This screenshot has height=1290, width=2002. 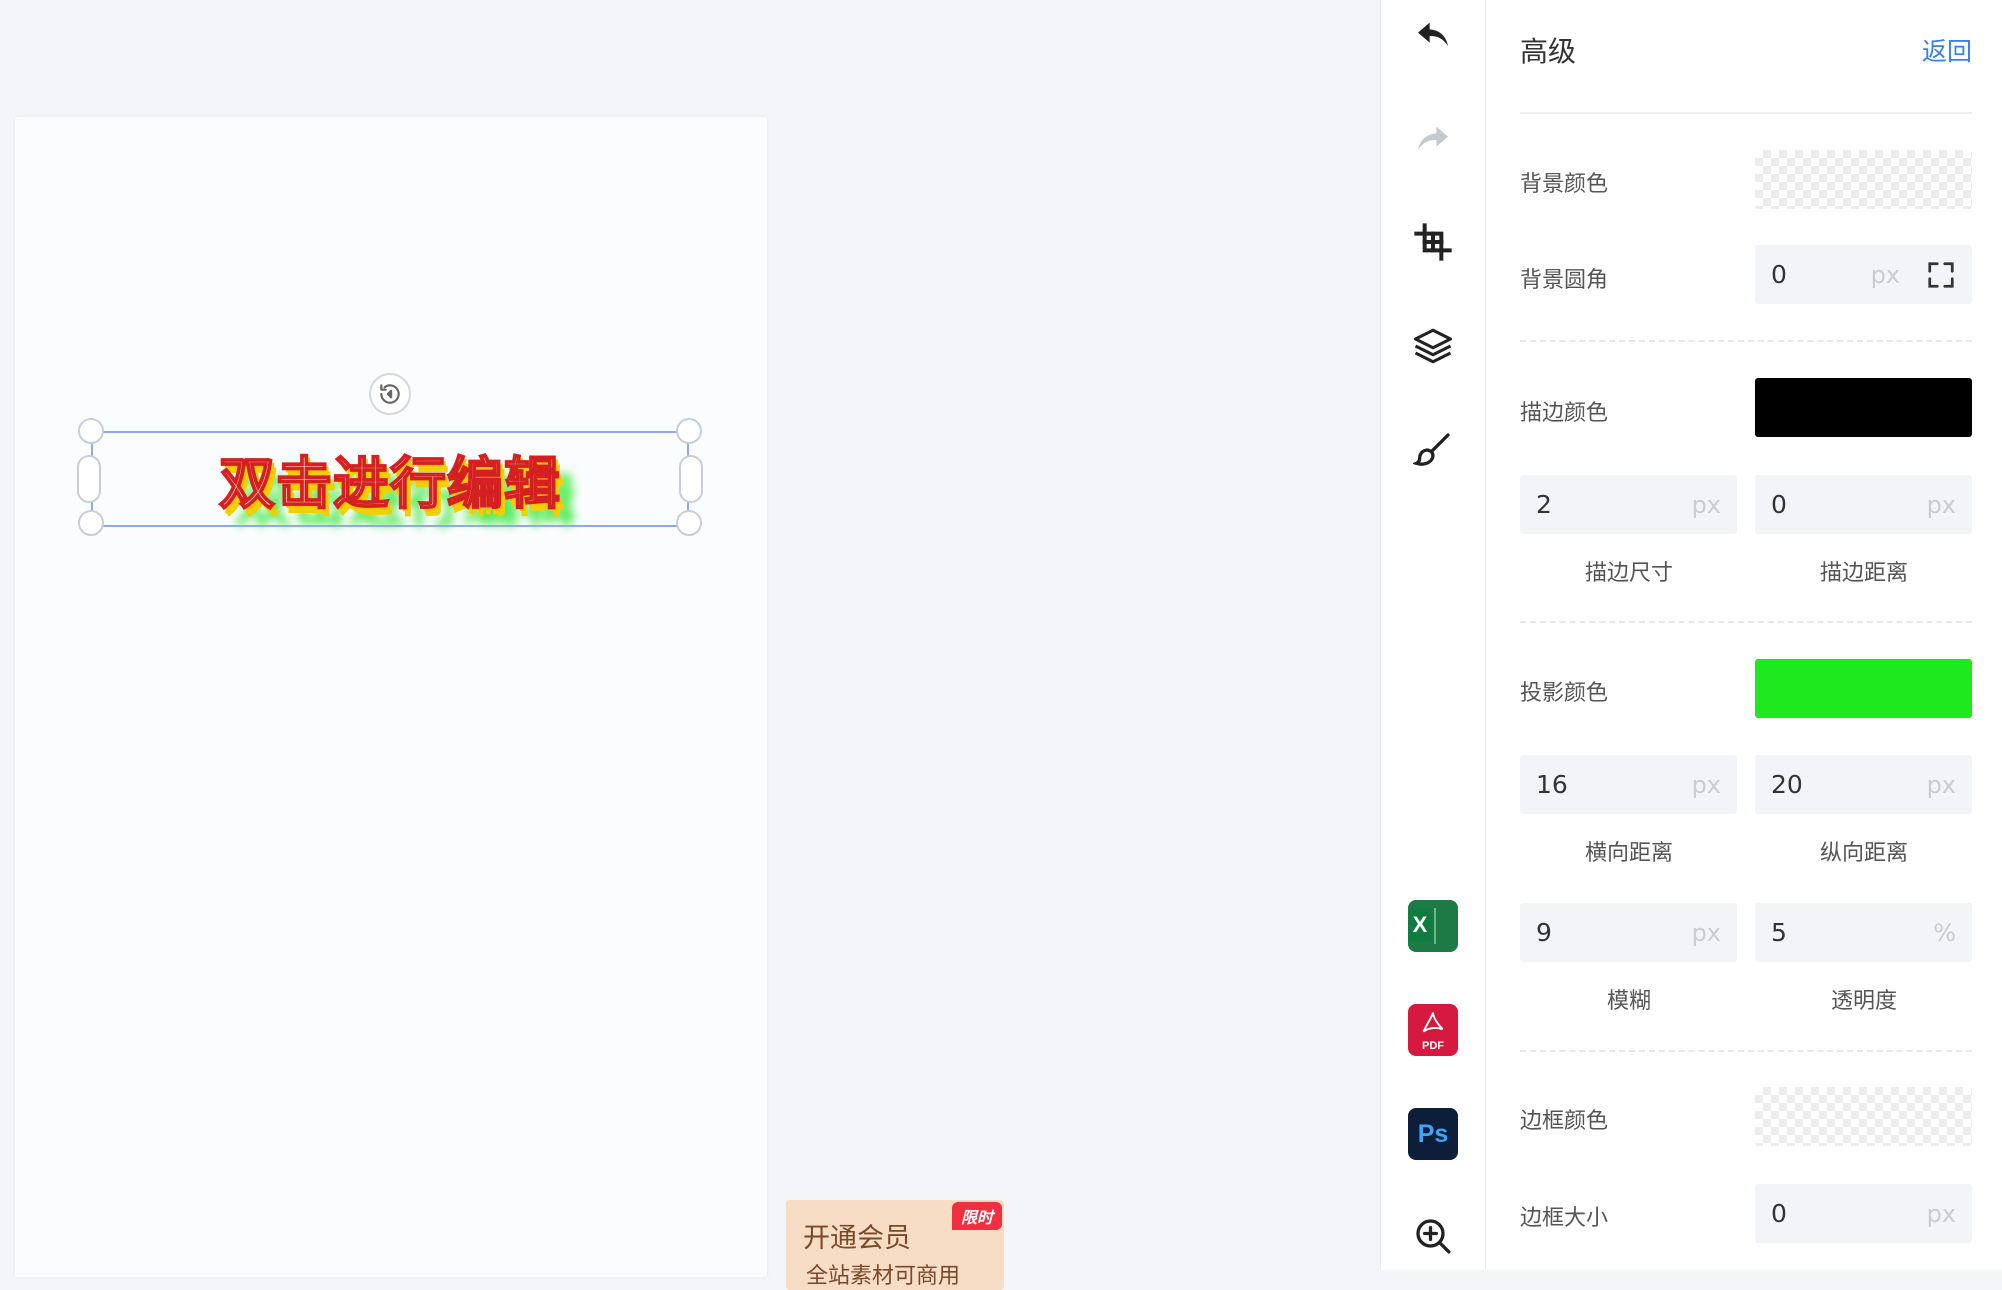 What do you see at coordinates (689, 523) in the screenshot?
I see `resize-handle-bottom-right` at bounding box center [689, 523].